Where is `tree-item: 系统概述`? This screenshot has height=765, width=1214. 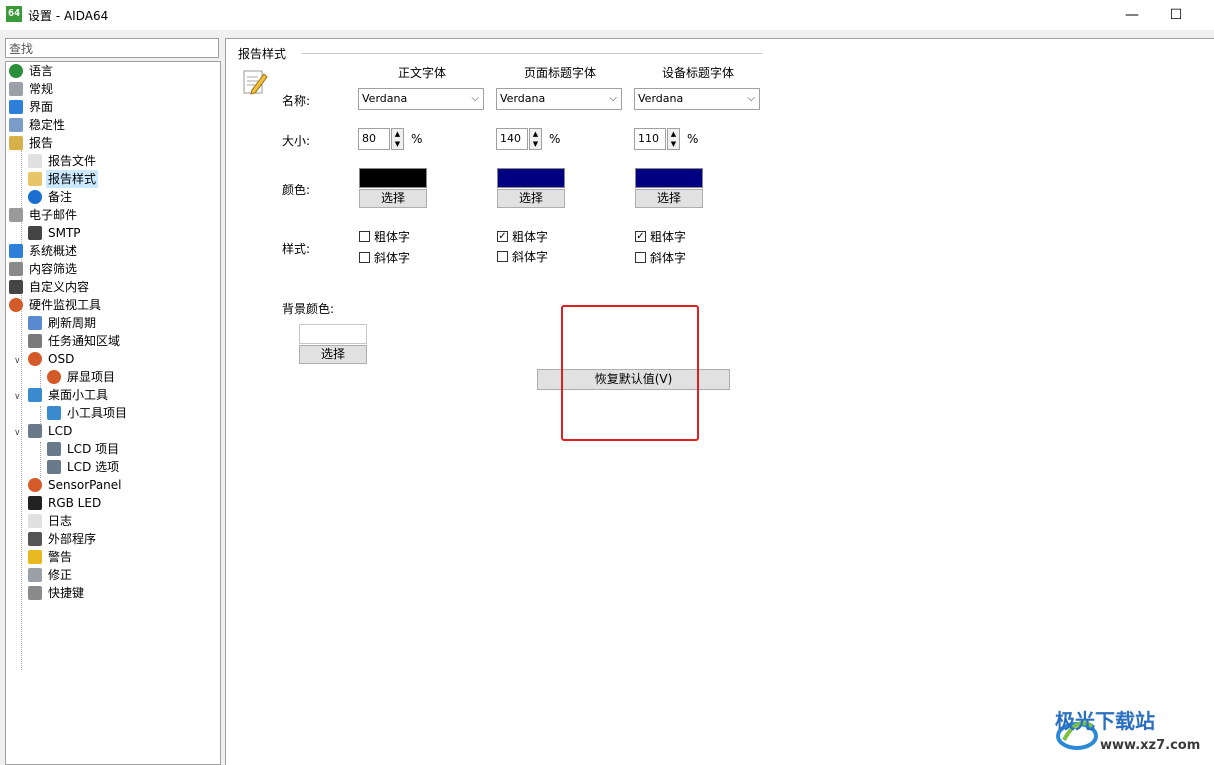 tree-item: 系统概述 is located at coordinates (44, 251).